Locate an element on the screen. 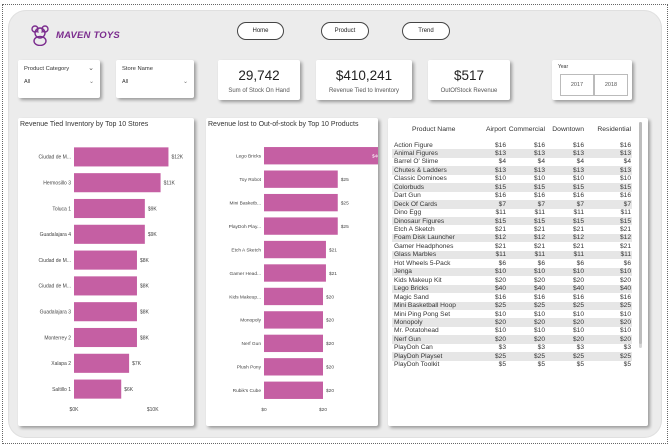 The height and width of the screenshot is (446, 670). table-row: Mini Ping Pong Set $10 $10 $10 $10 is located at coordinates (512, 314).